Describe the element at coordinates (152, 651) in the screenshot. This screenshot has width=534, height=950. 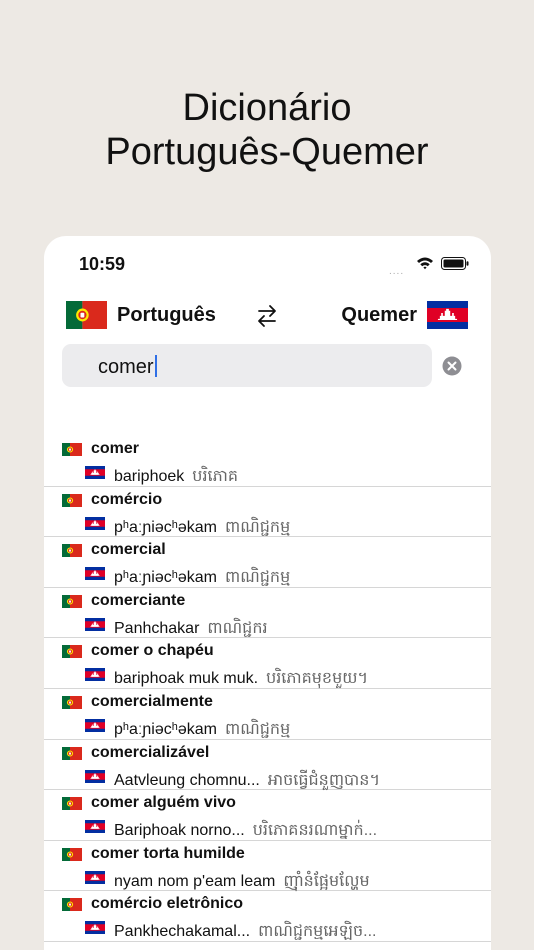
I see `result-term: comer o chapéu` at that location.